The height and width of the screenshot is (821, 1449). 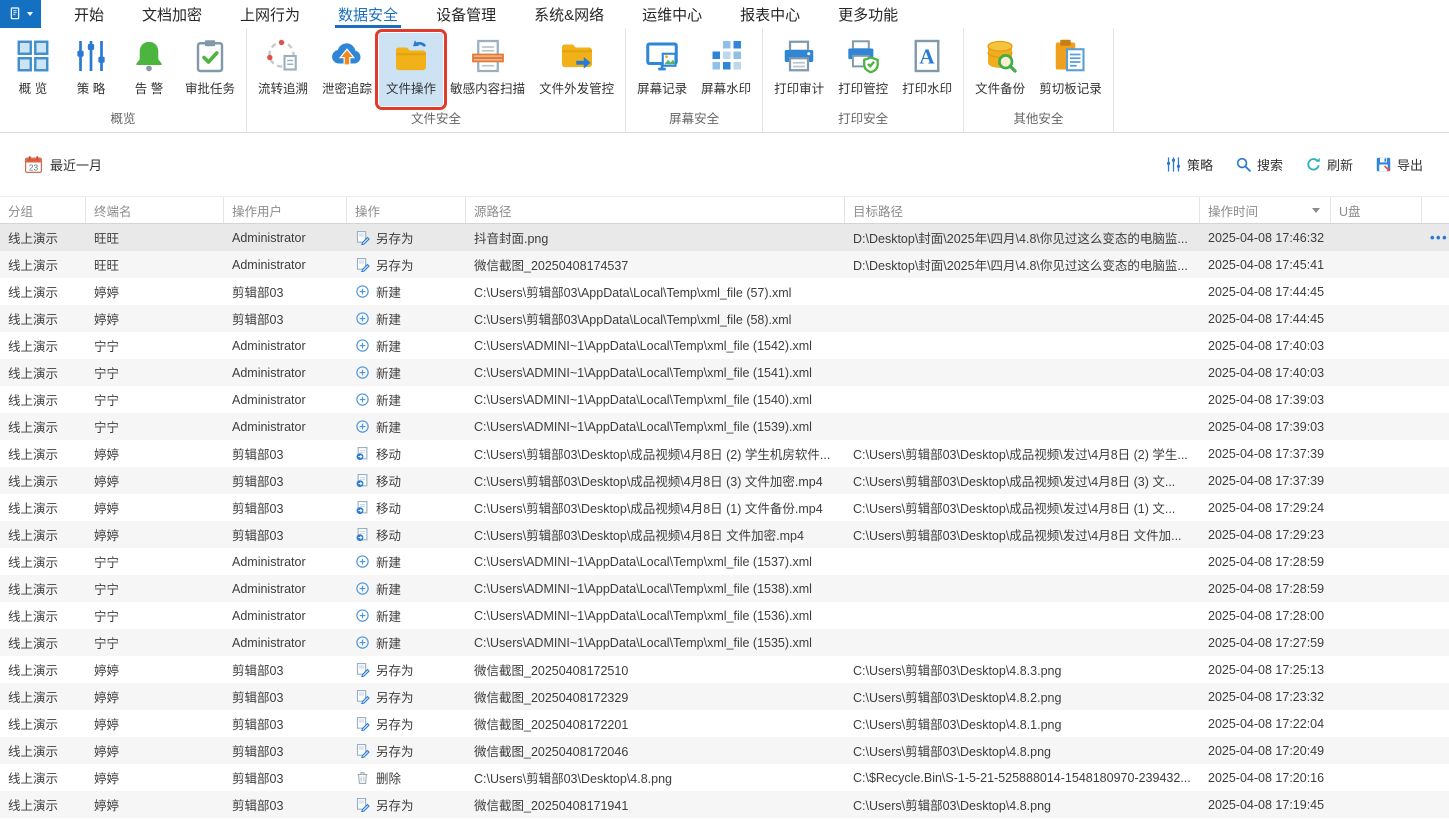 I want to click on filter-bar: 23 最近一月 策略 搜索 刷新 导出, so click(x=724, y=164).